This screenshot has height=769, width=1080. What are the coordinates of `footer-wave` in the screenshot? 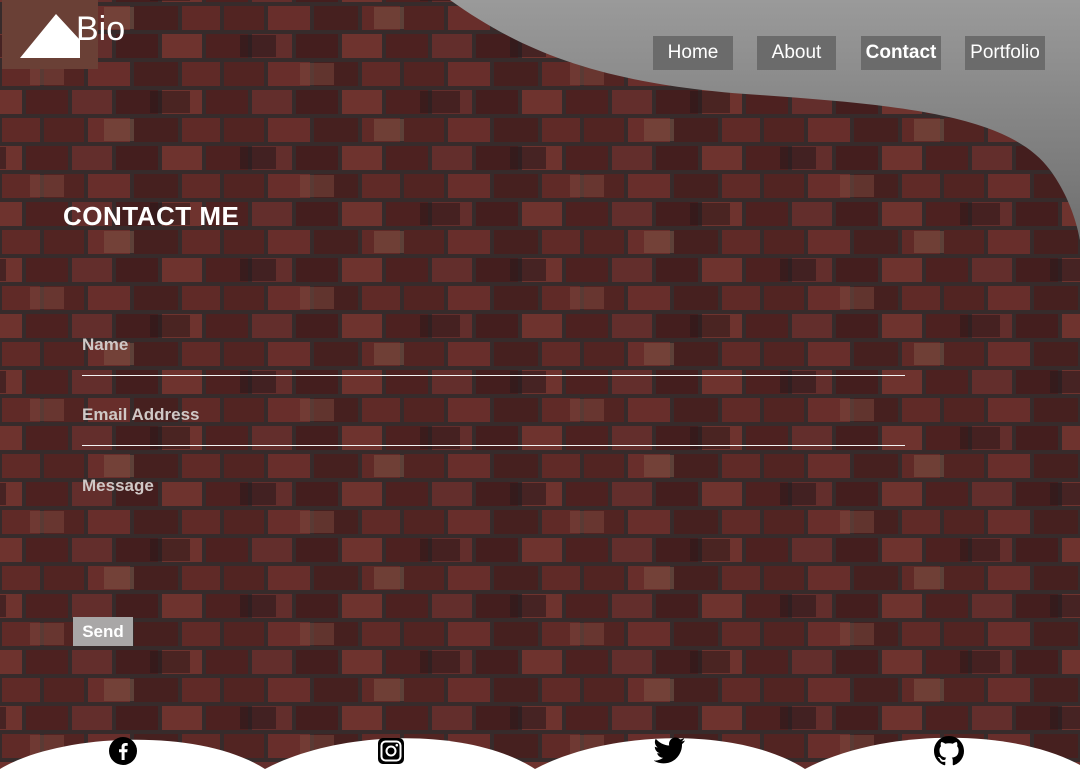 It's located at (540, 753).